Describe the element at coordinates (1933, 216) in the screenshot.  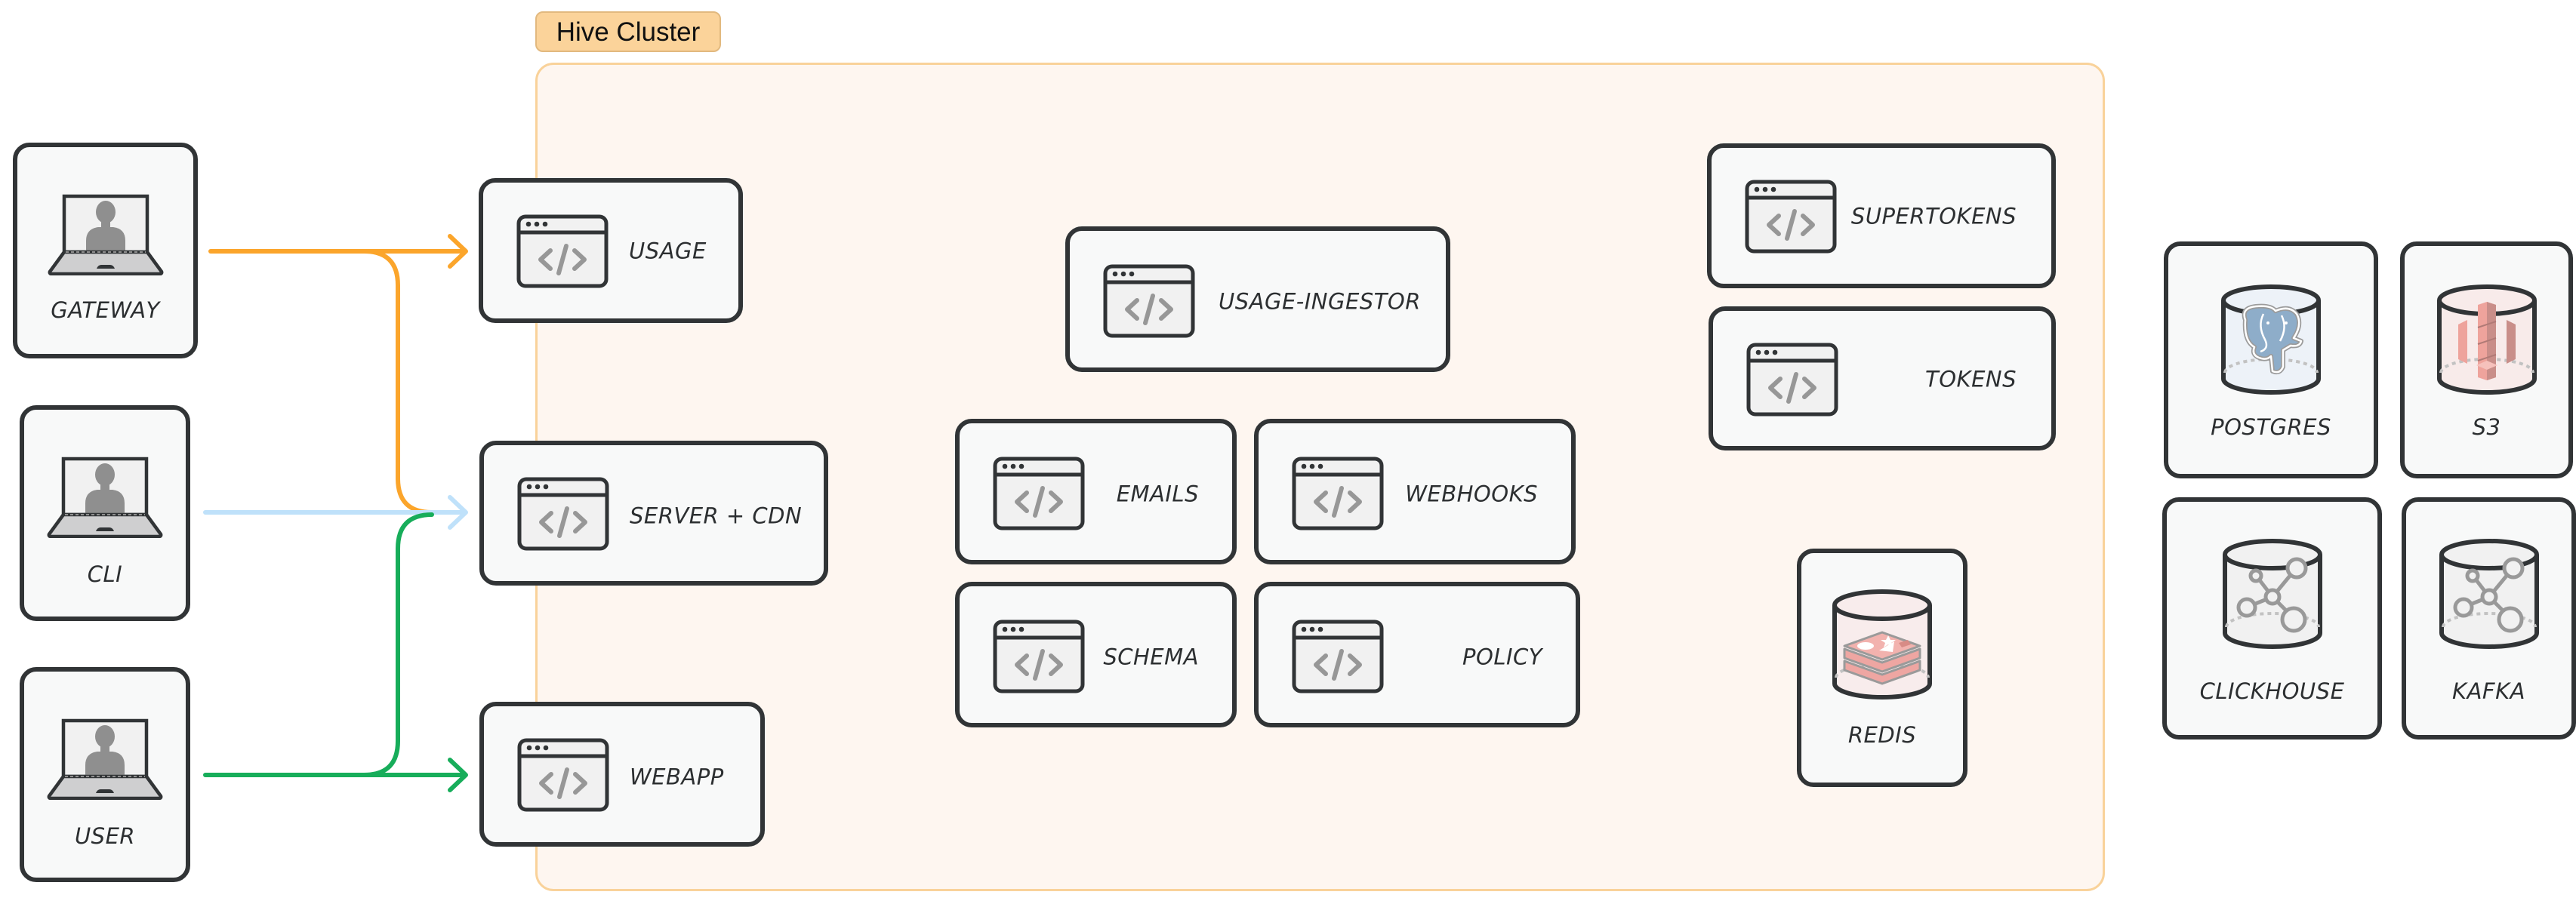
I see `service-label: SUPERTOKENS` at that location.